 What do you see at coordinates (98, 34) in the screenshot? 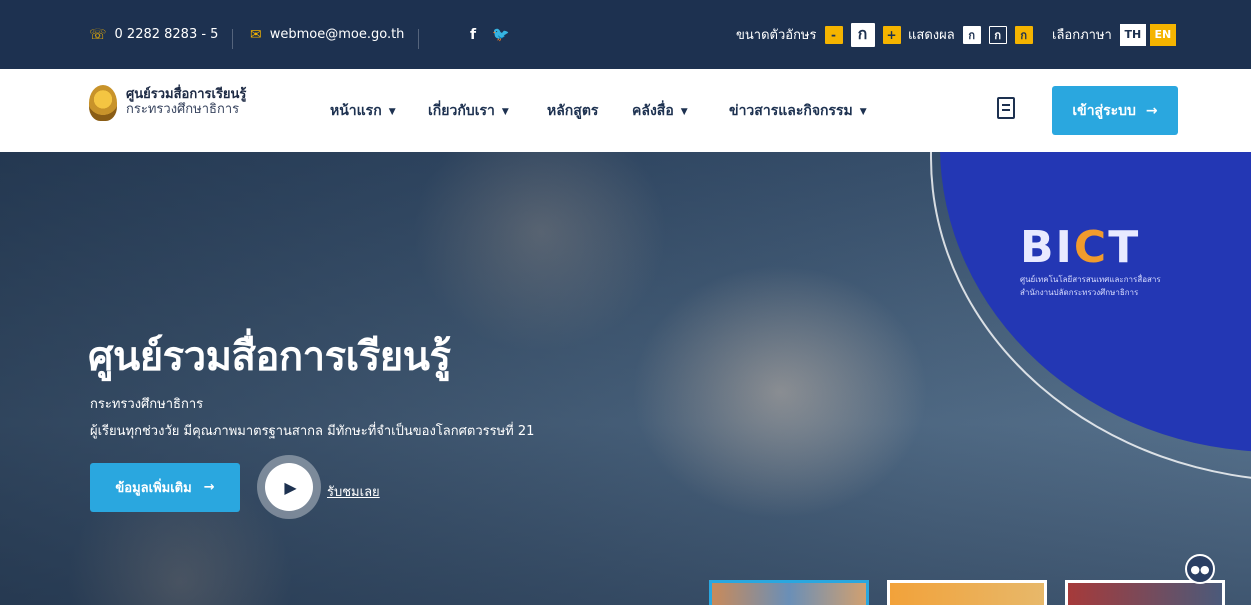
I see `phone-icon: ☏` at bounding box center [98, 34].